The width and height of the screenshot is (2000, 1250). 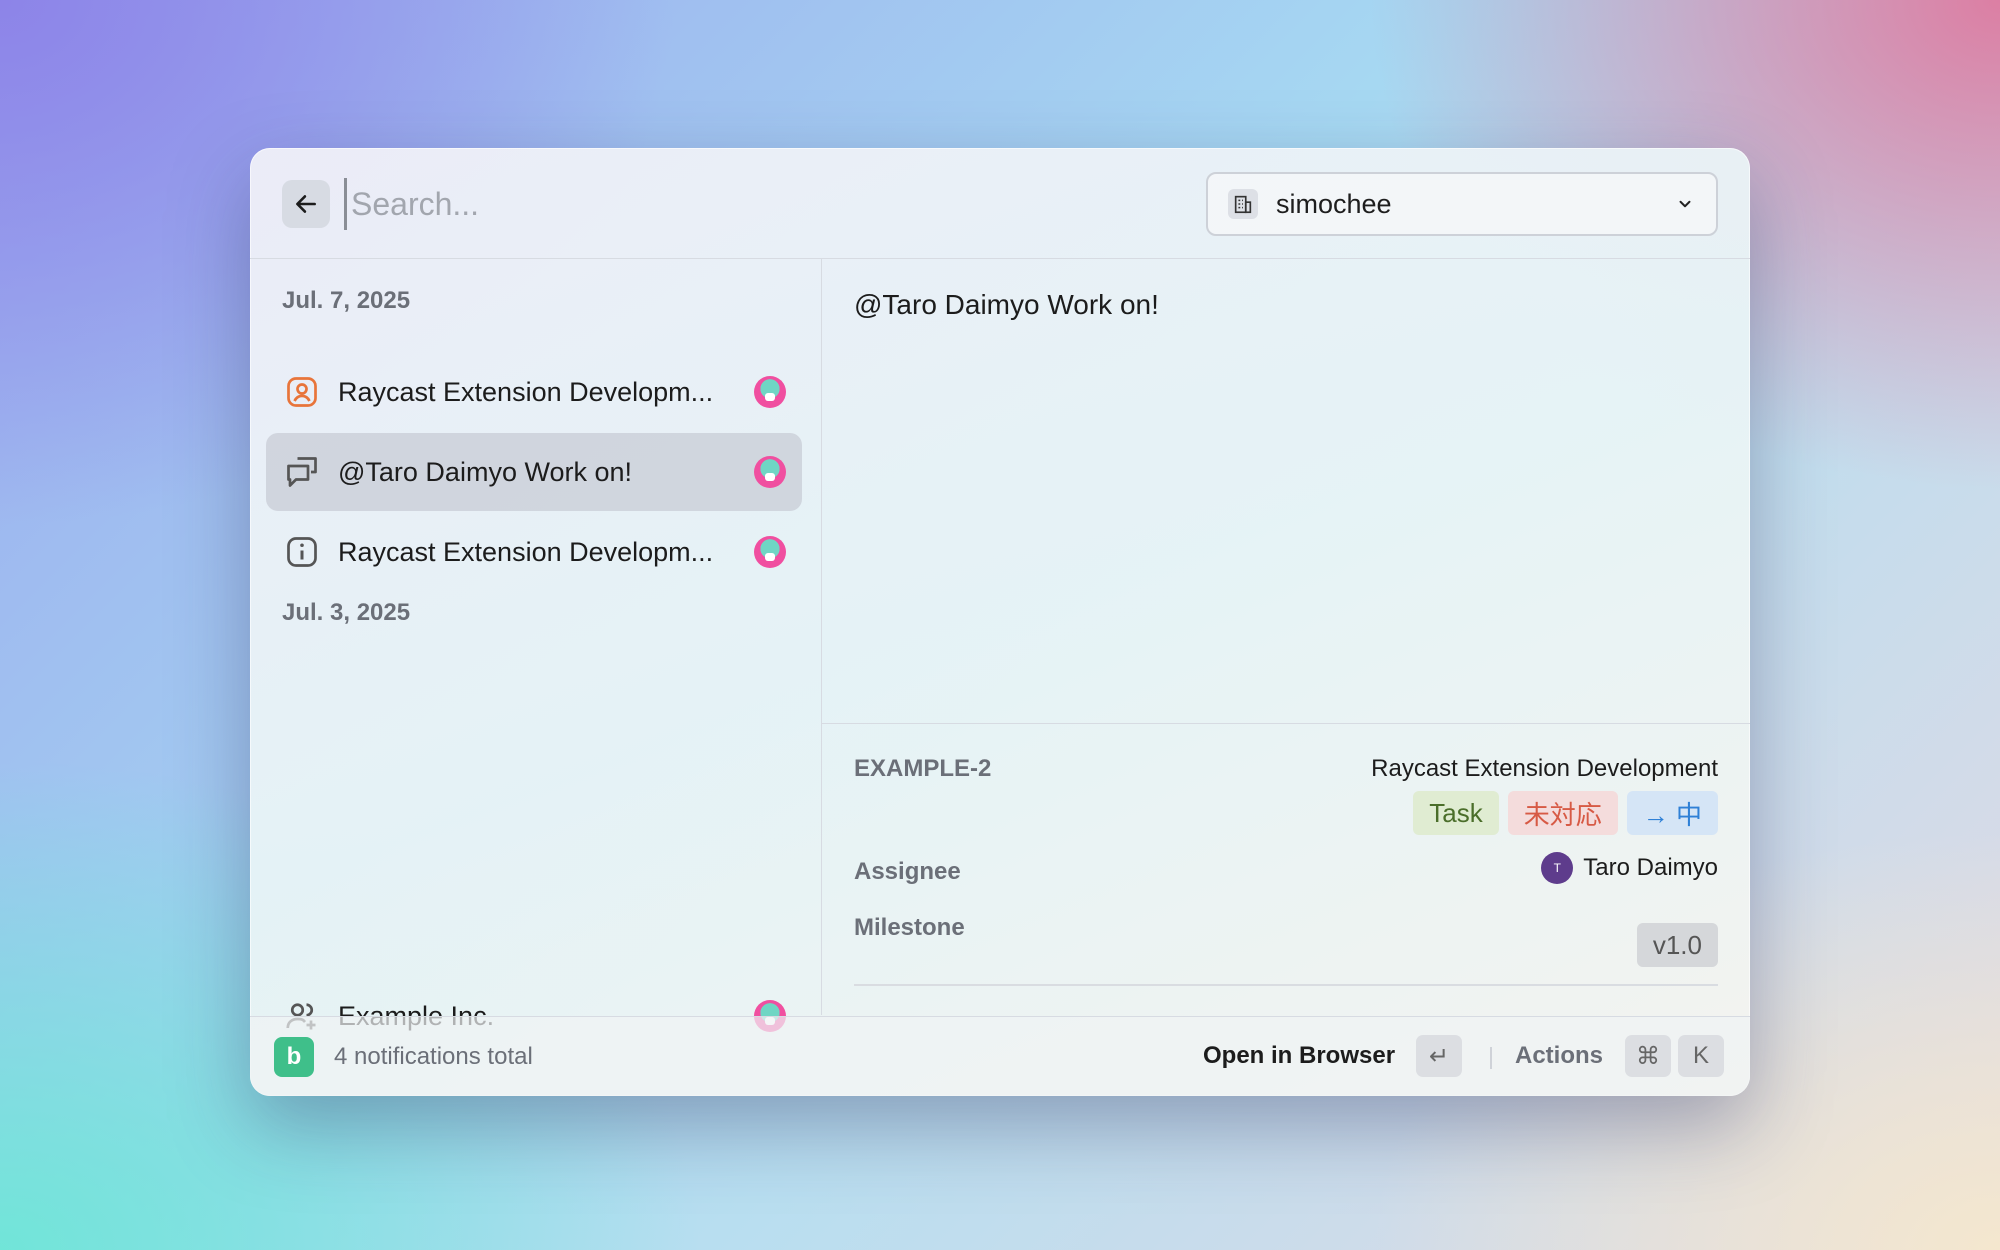 What do you see at coordinates (346, 300) in the screenshot?
I see `date-header: Jul. 7, 2025` at bounding box center [346, 300].